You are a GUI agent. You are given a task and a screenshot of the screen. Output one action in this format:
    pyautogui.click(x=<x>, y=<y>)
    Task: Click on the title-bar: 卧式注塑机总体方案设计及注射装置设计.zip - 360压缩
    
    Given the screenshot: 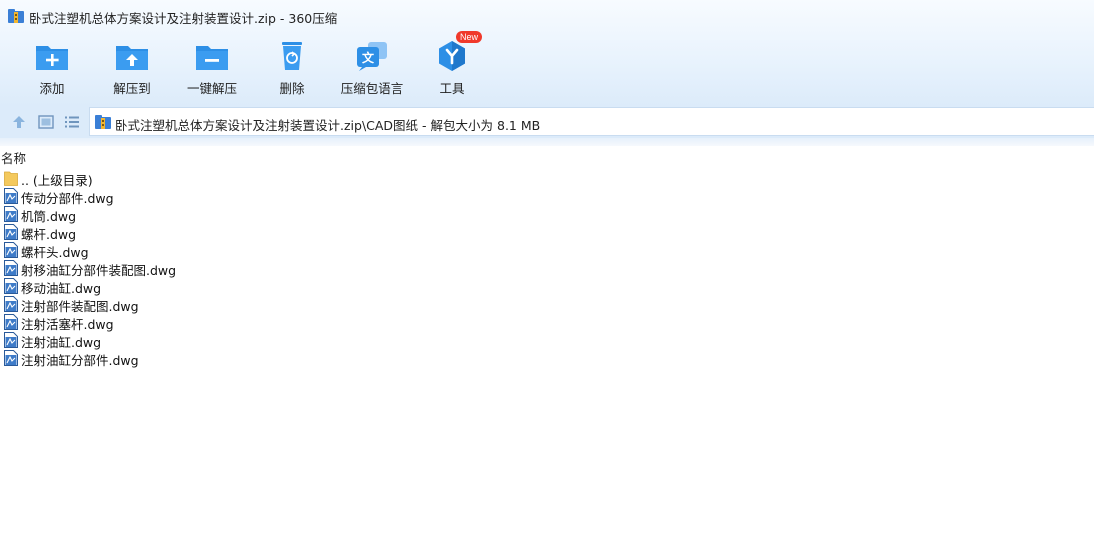 What is the action you would take?
    pyautogui.click(x=547, y=16)
    